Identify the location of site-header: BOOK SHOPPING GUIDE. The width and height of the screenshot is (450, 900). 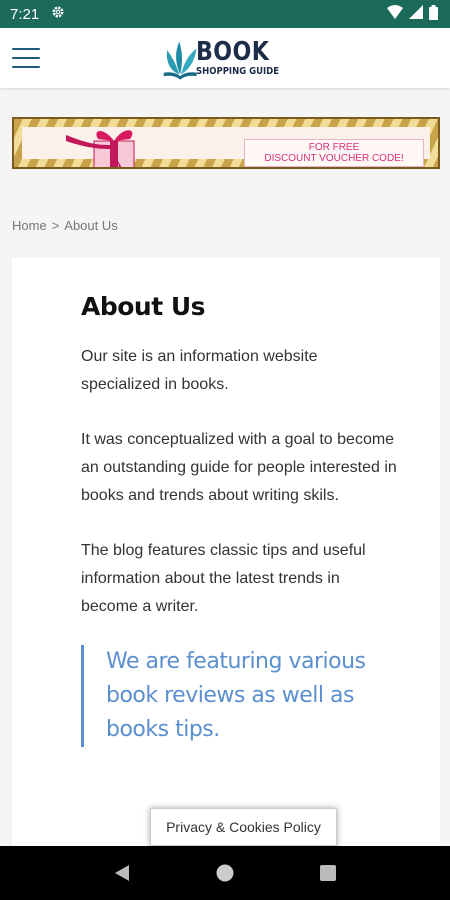
(225, 58).